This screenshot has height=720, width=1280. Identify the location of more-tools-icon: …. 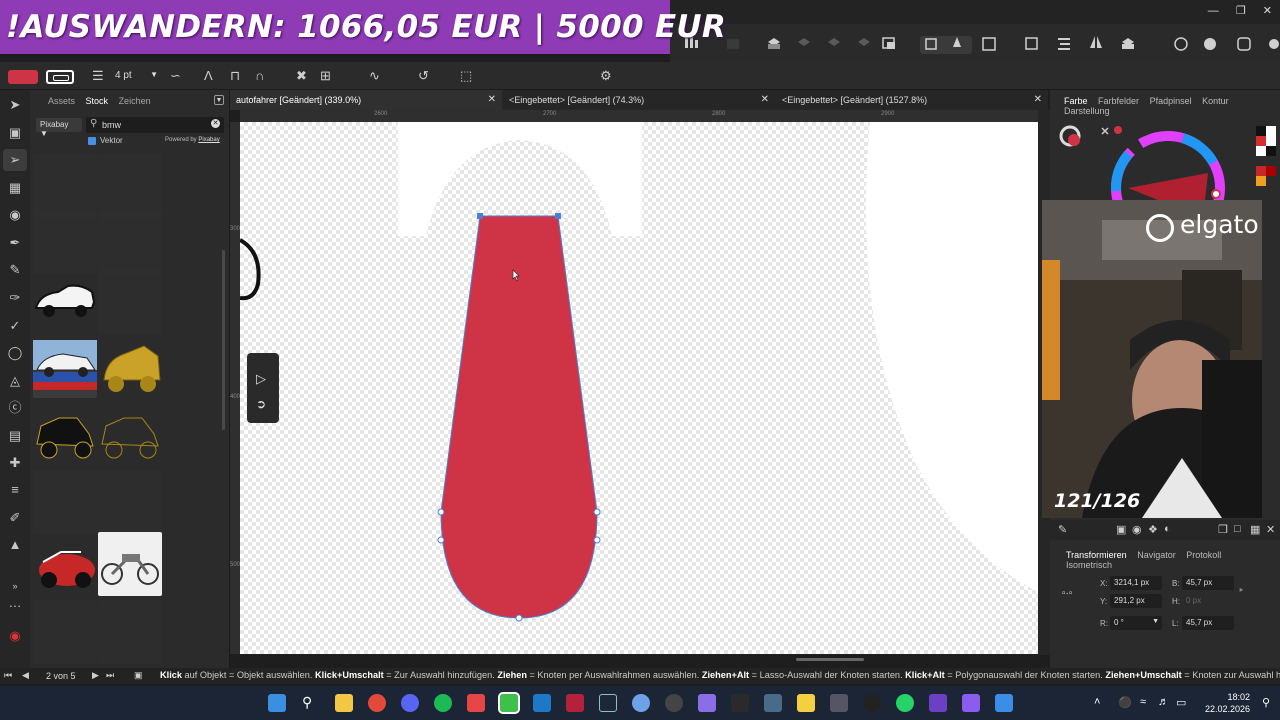
(15, 603).